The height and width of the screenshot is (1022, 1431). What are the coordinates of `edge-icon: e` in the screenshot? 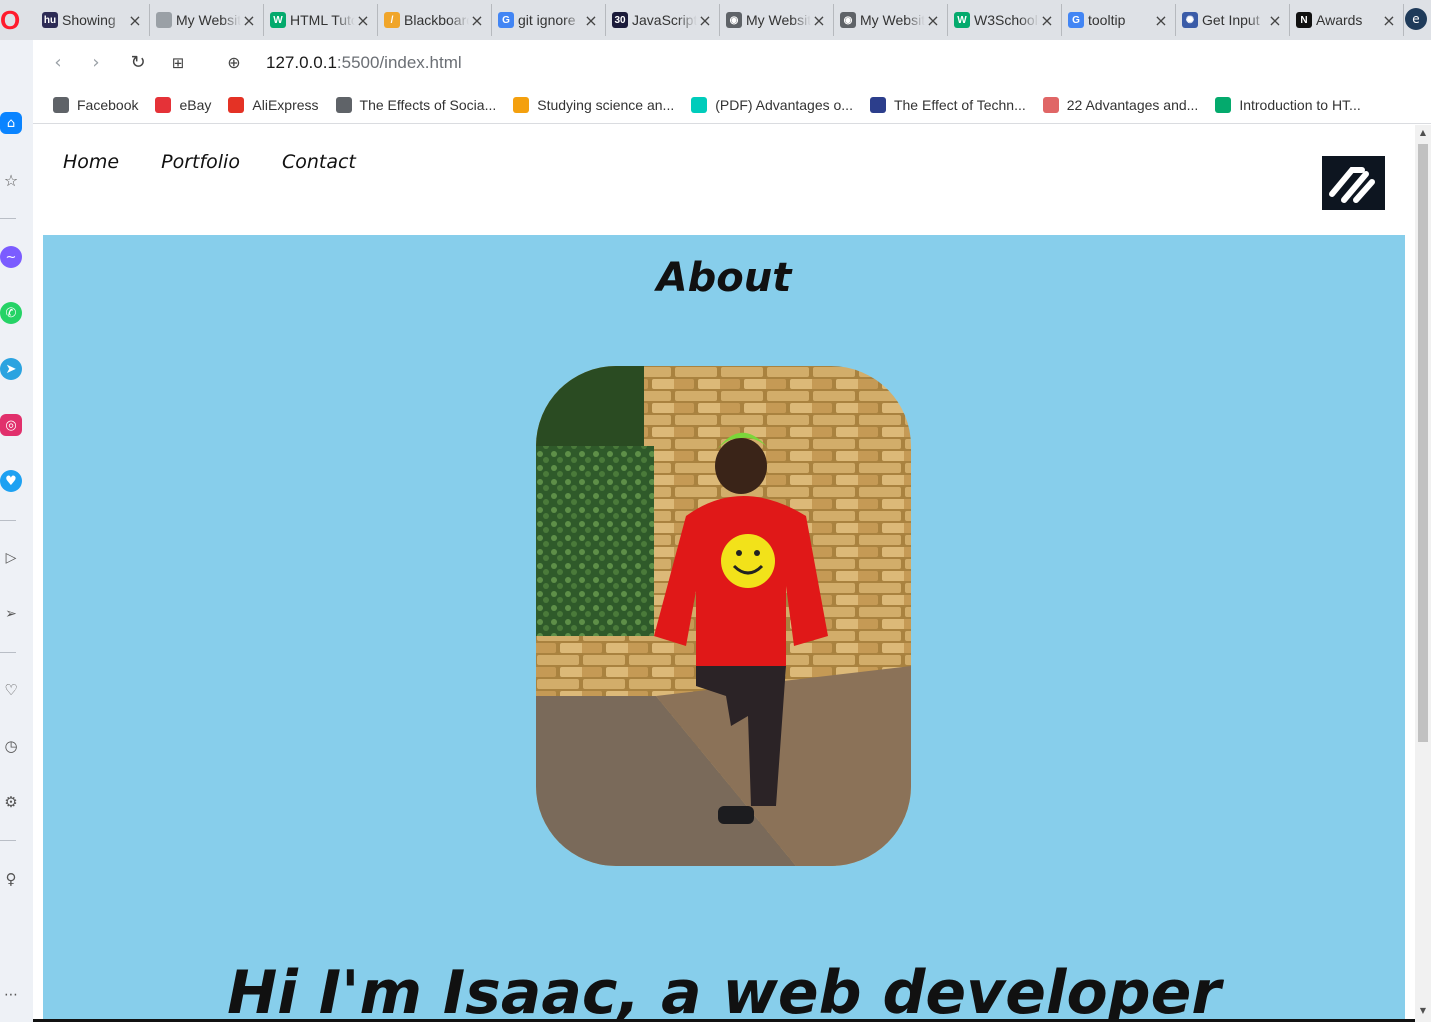 It's located at (1416, 19).